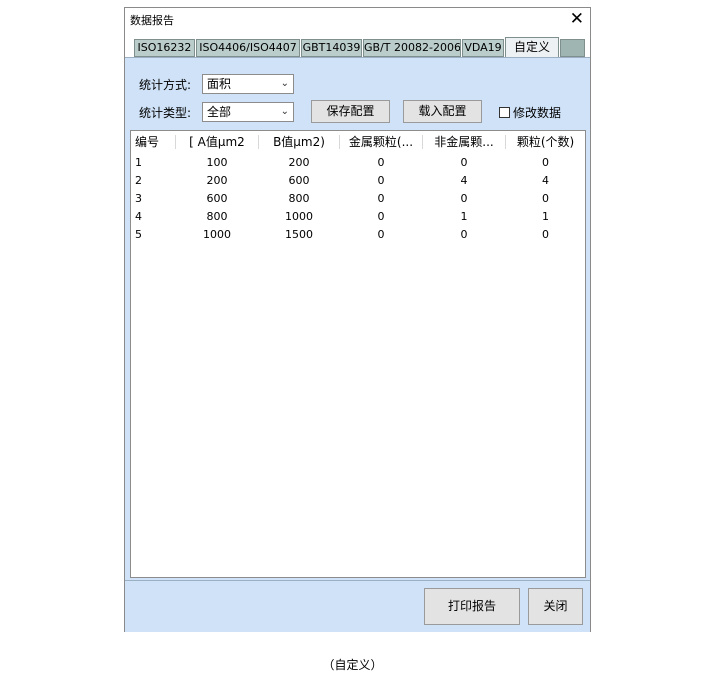 The height and width of the screenshot is (685, 705). Describe the element at coordinates (219, 112) in the screenshot. I see `stat-type-value: 全部` at that location.